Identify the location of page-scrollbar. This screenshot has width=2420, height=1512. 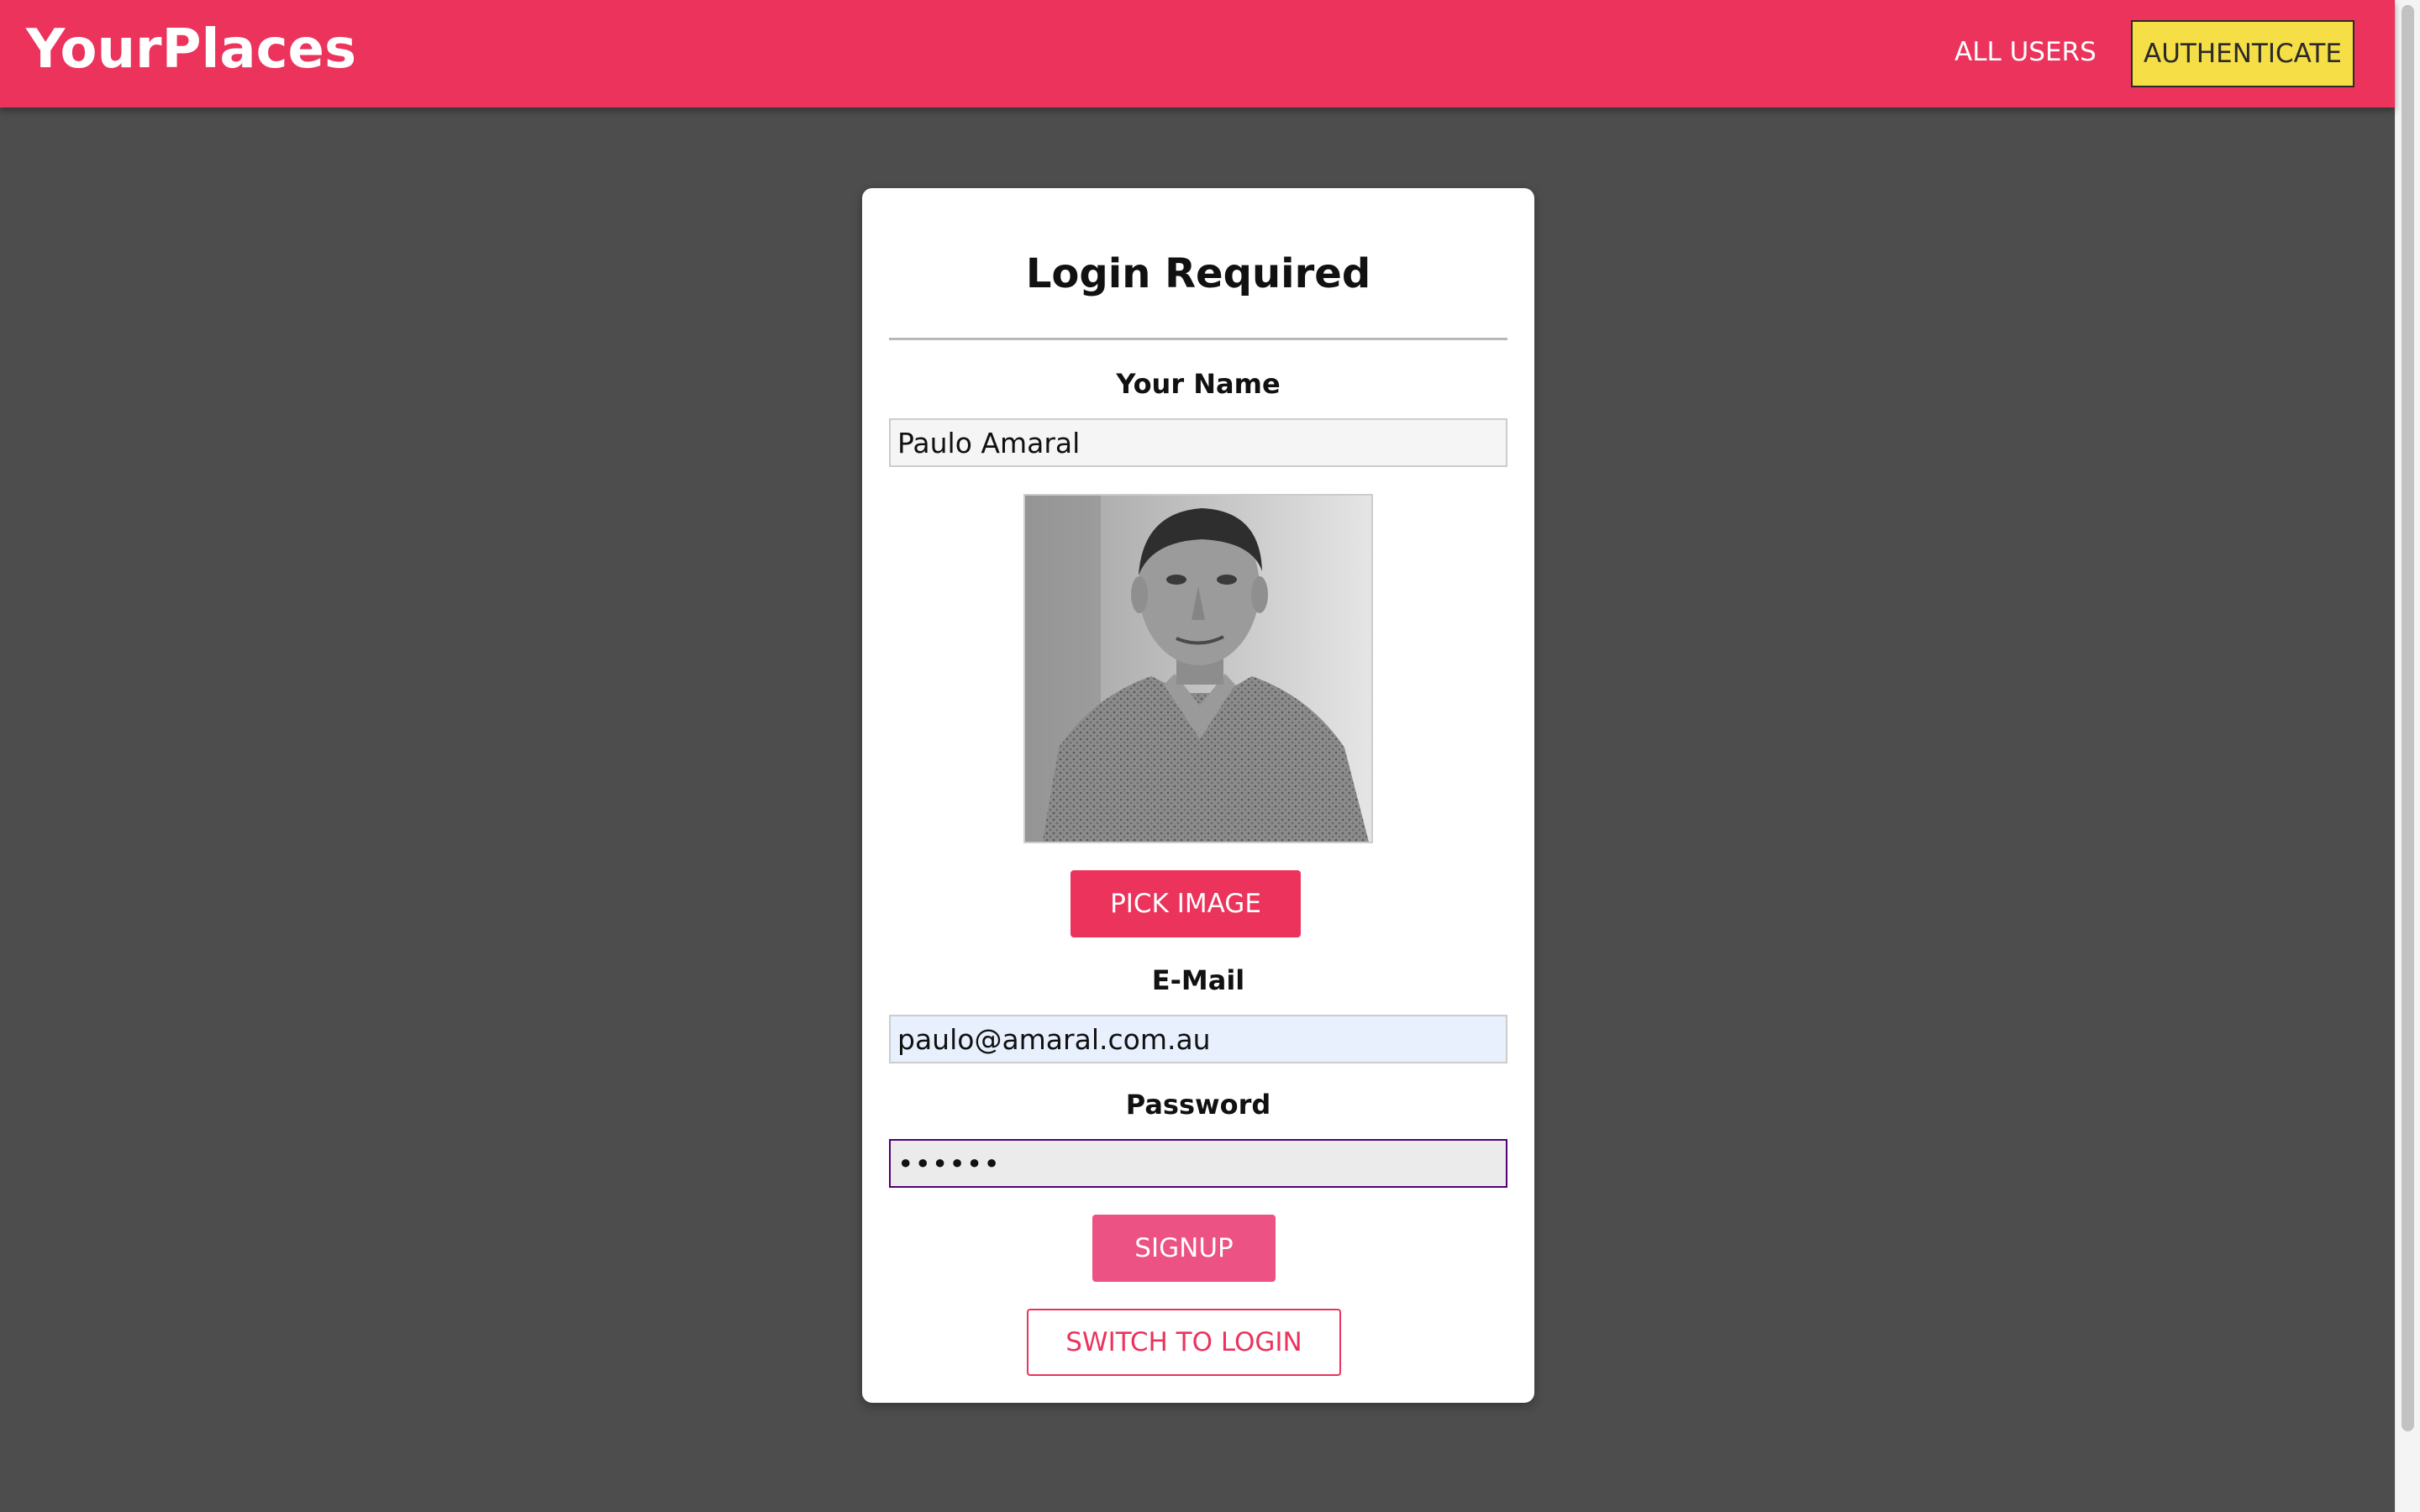
(2407, 756).